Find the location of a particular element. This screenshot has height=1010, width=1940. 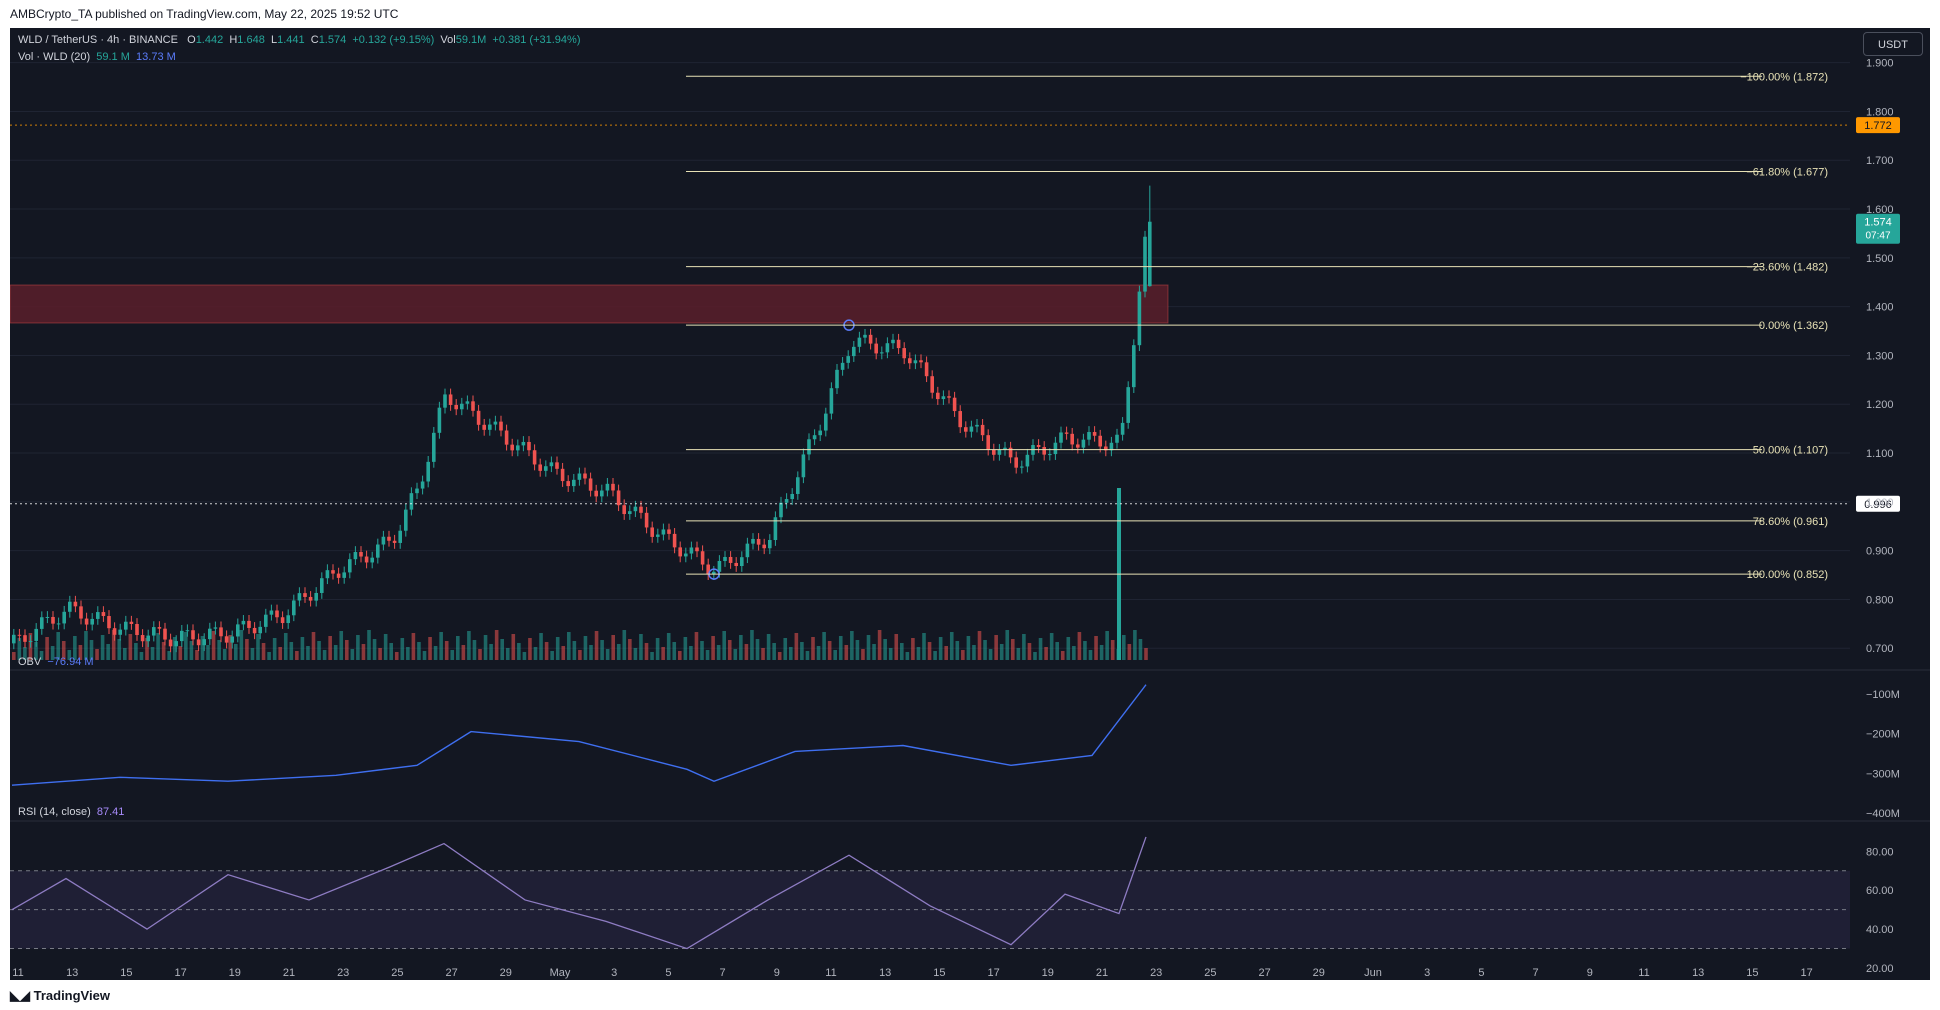

currency-button: USDT is located at coordinates (1893, 44).